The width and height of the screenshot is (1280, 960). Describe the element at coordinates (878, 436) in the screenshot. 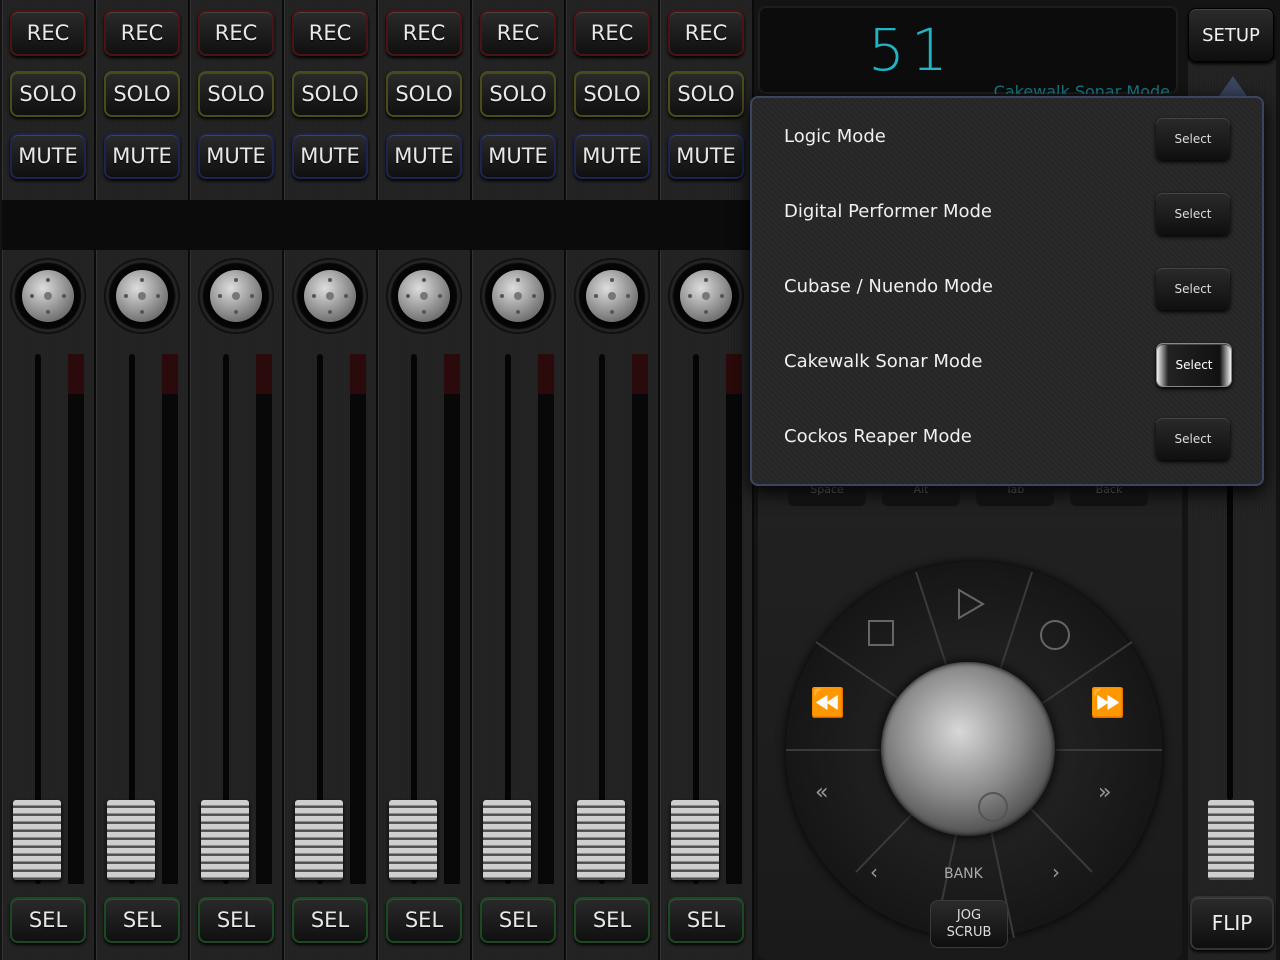

I see `mode-label: Cockos Reaper Mode` at that location.